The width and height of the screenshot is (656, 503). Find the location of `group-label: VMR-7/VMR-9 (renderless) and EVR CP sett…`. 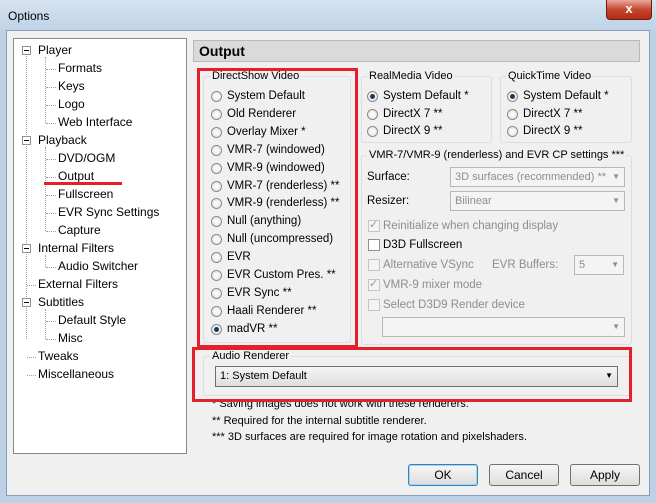

group-label: VMR-7/VMR-9 (renderless) and EVR CP sett… is located at coordinates (497, 155).